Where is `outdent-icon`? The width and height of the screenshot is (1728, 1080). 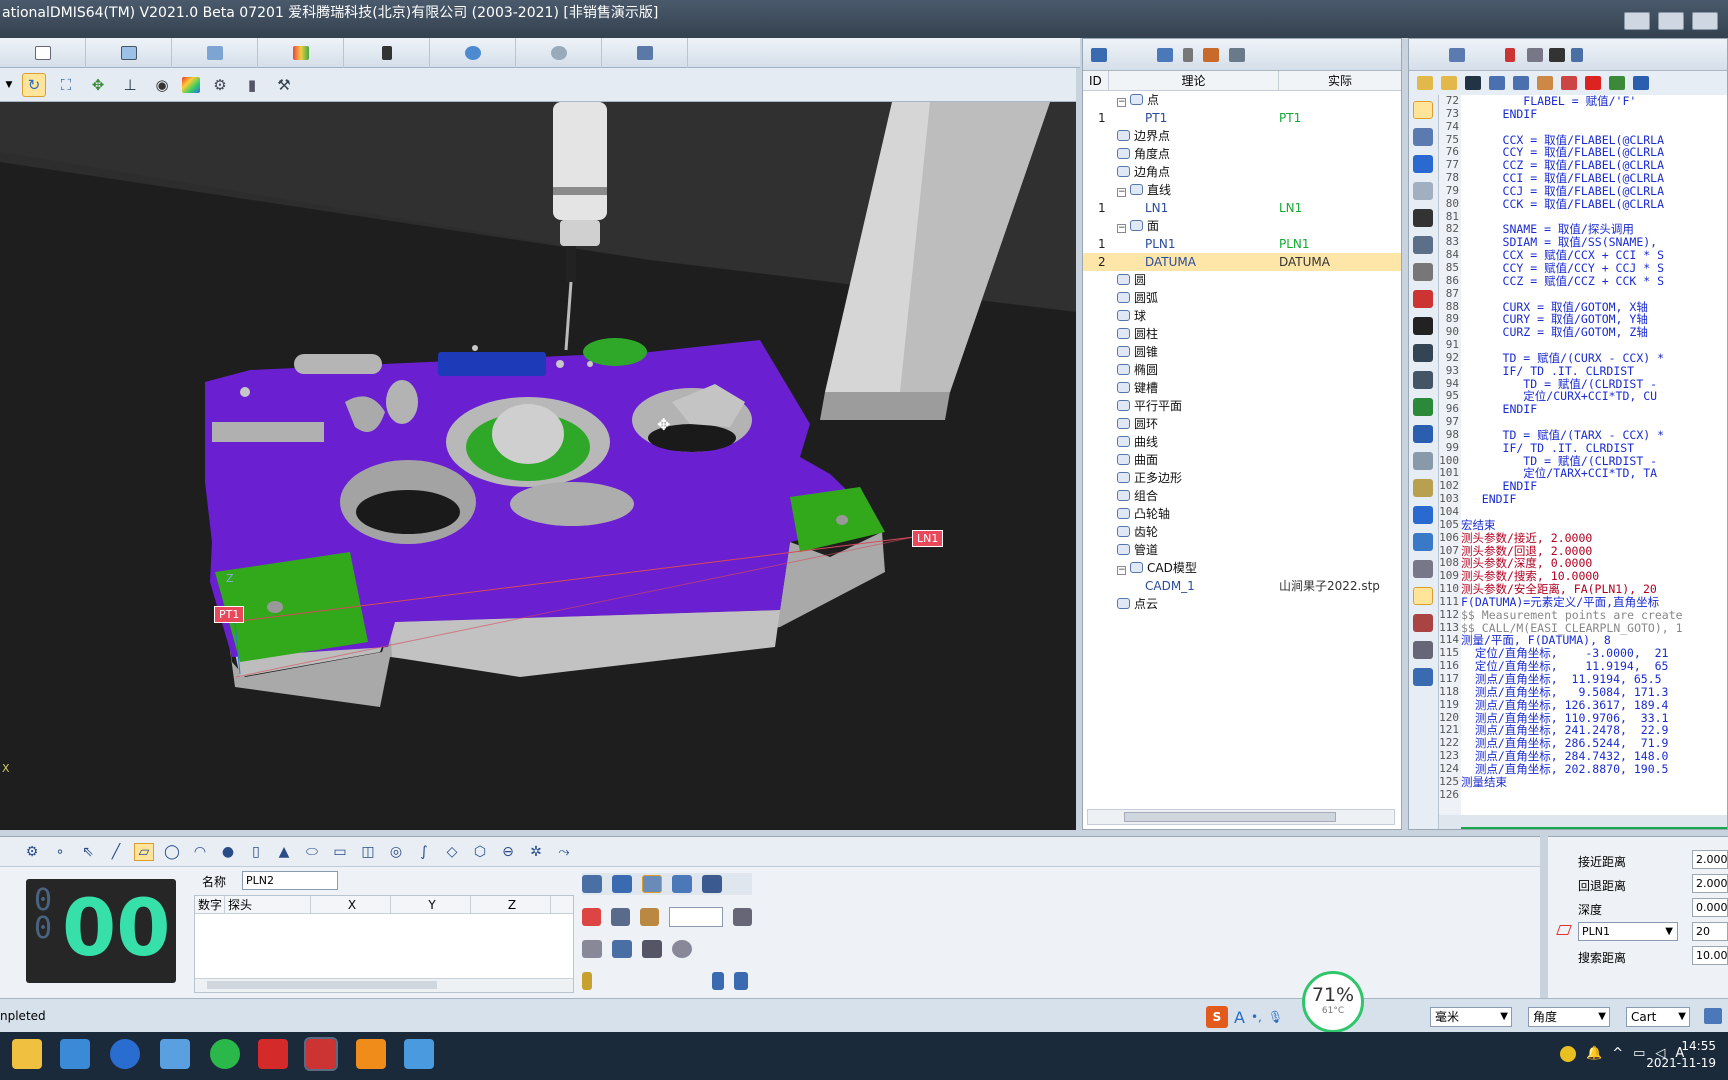
outdent-icon is located at coordinates (1521, 83).